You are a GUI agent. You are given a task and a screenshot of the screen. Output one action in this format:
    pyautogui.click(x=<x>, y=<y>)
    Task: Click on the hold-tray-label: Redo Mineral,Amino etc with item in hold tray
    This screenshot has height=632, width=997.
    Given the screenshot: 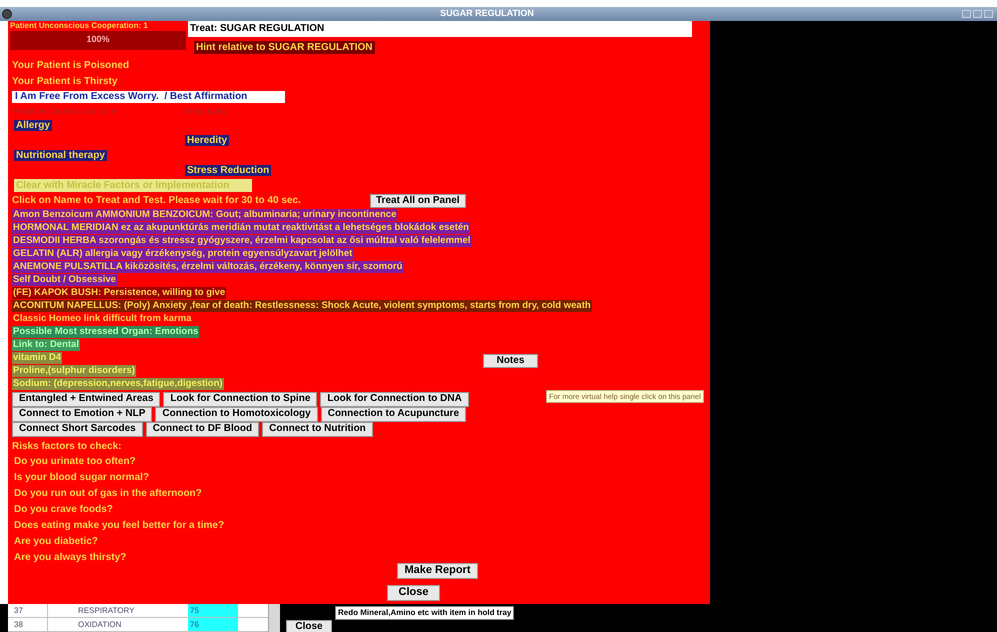 What is the action you would take?
    pyautogui.click(x=424, y=613)
    